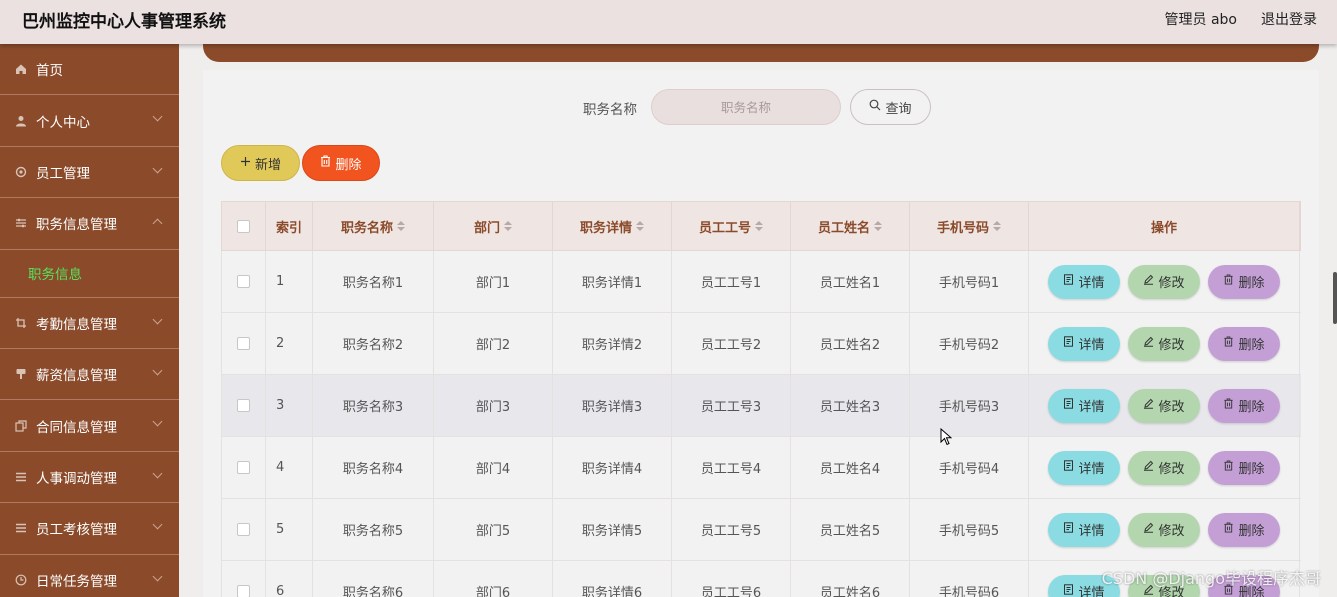 The height and width of the screenshot is (597, 1337). What do you see at coordinates (1289, 19) in the screenshot?
I see `logout-link: 退出登录` at bounding box center [1289, 19].